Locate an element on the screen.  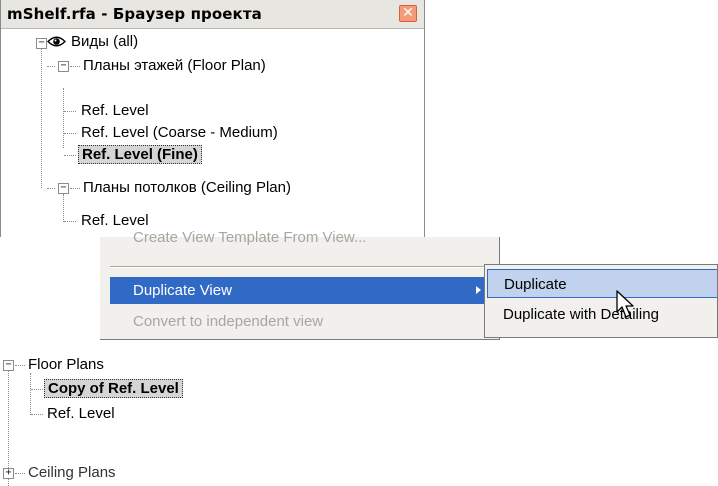
submenu-arrow-icon is located at coordinates (478, 290).